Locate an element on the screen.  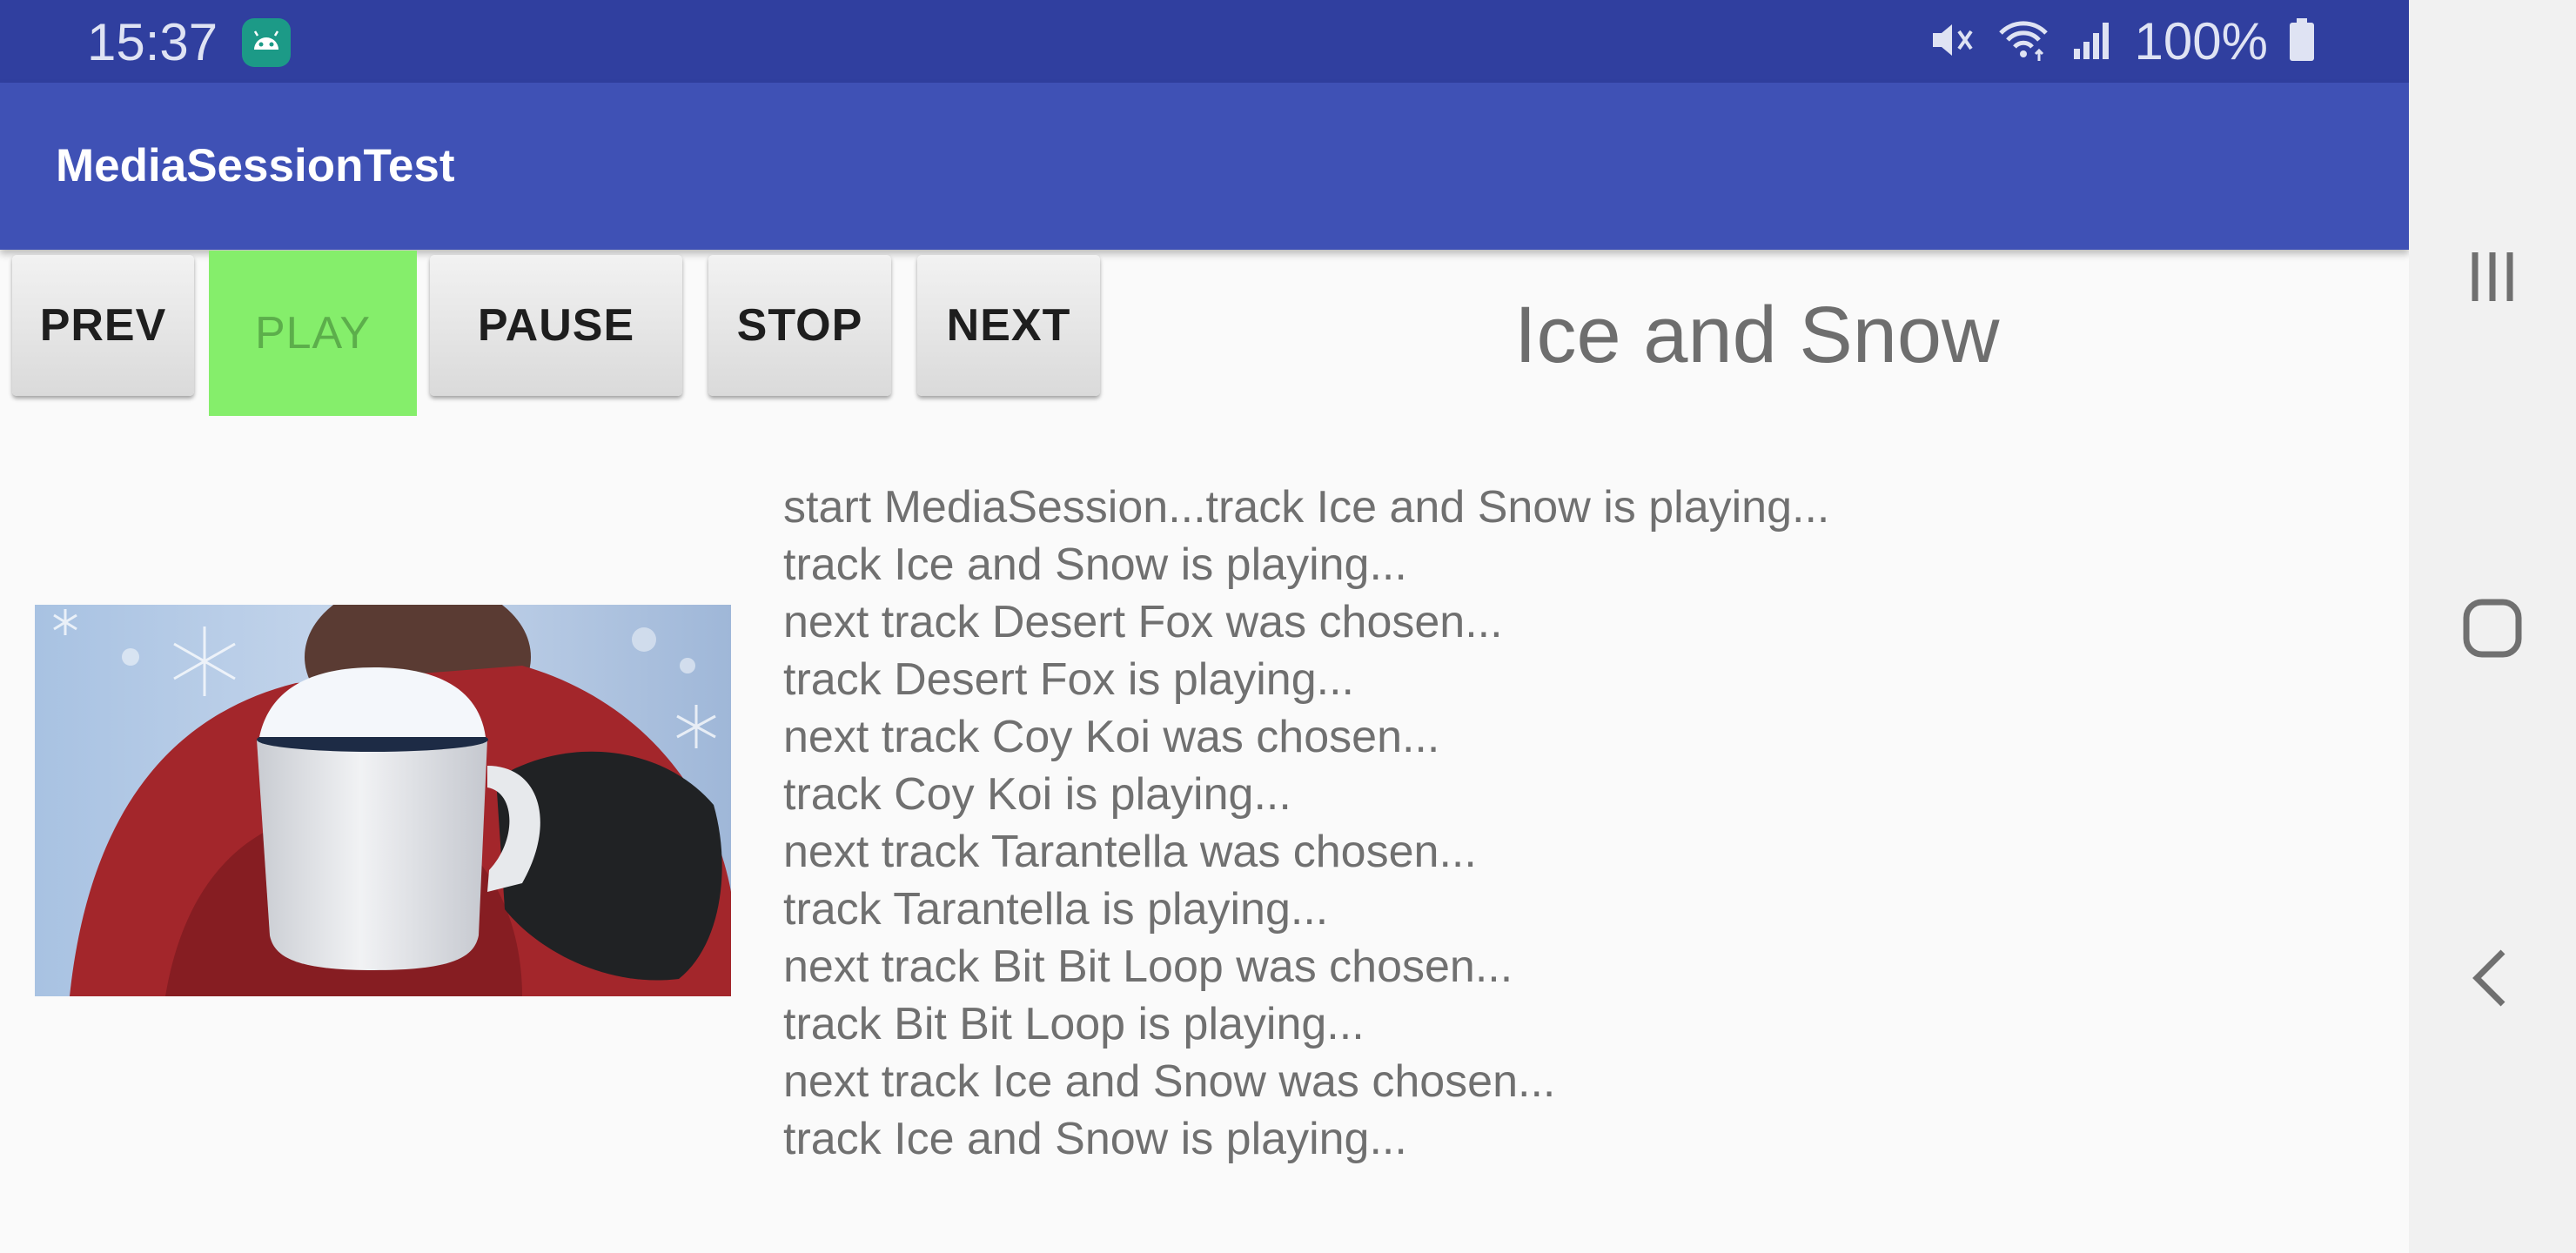
play-button: PLAY is located at coordinates (313, 333).